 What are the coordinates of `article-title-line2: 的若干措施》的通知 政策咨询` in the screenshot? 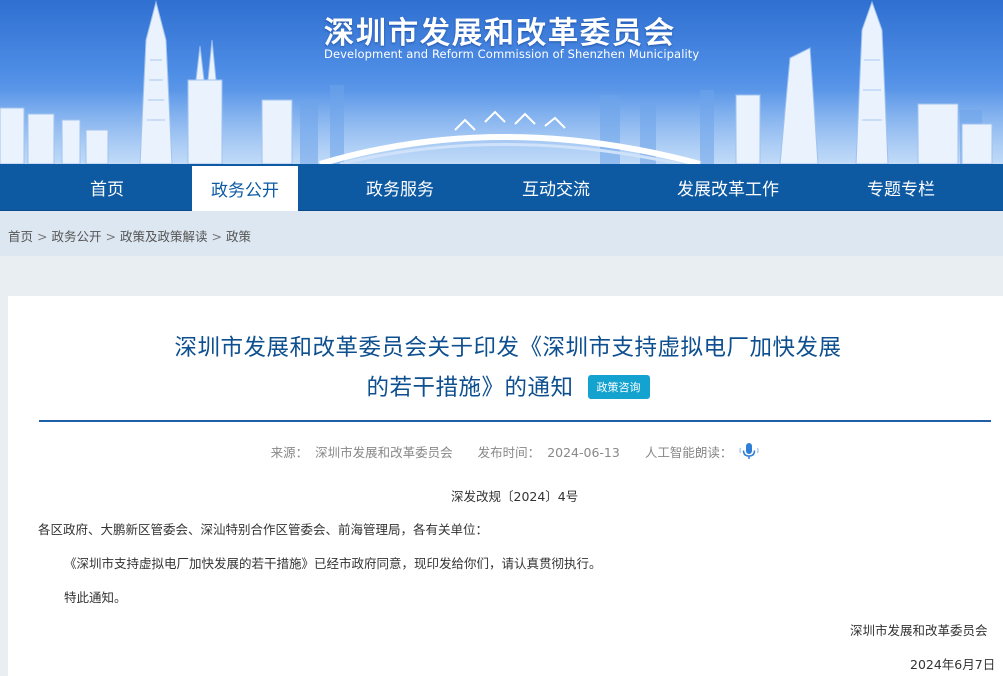 It's located at (505, 386).